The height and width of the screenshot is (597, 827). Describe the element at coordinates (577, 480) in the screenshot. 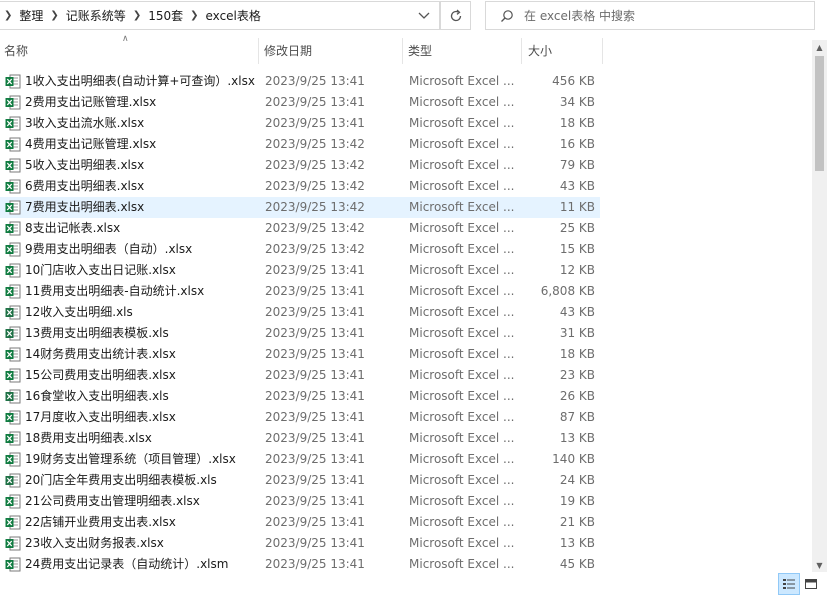

I see `file-size: 24 KB` at that location.